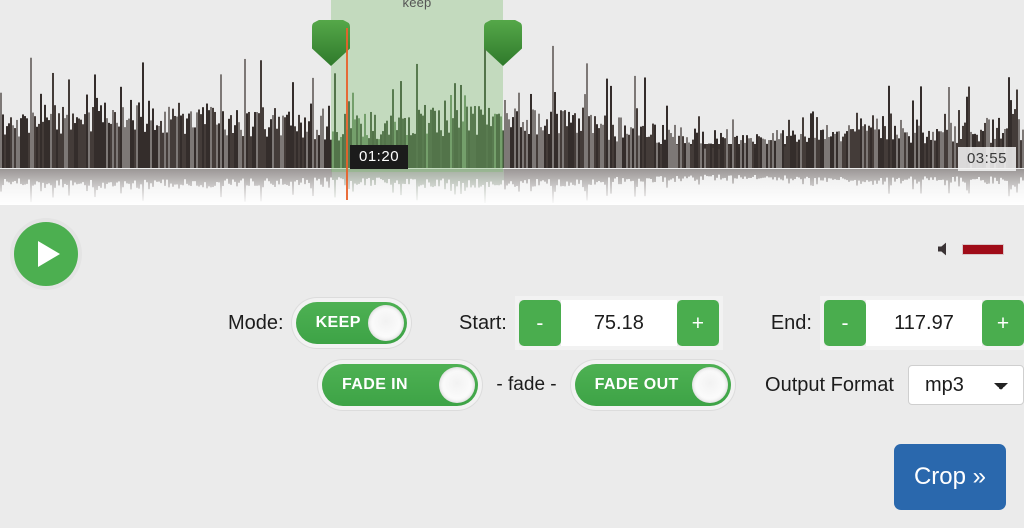 The height and width of the screenshot is (528, 1024). I want to click on crop-button: Crop », so click(950, 477).